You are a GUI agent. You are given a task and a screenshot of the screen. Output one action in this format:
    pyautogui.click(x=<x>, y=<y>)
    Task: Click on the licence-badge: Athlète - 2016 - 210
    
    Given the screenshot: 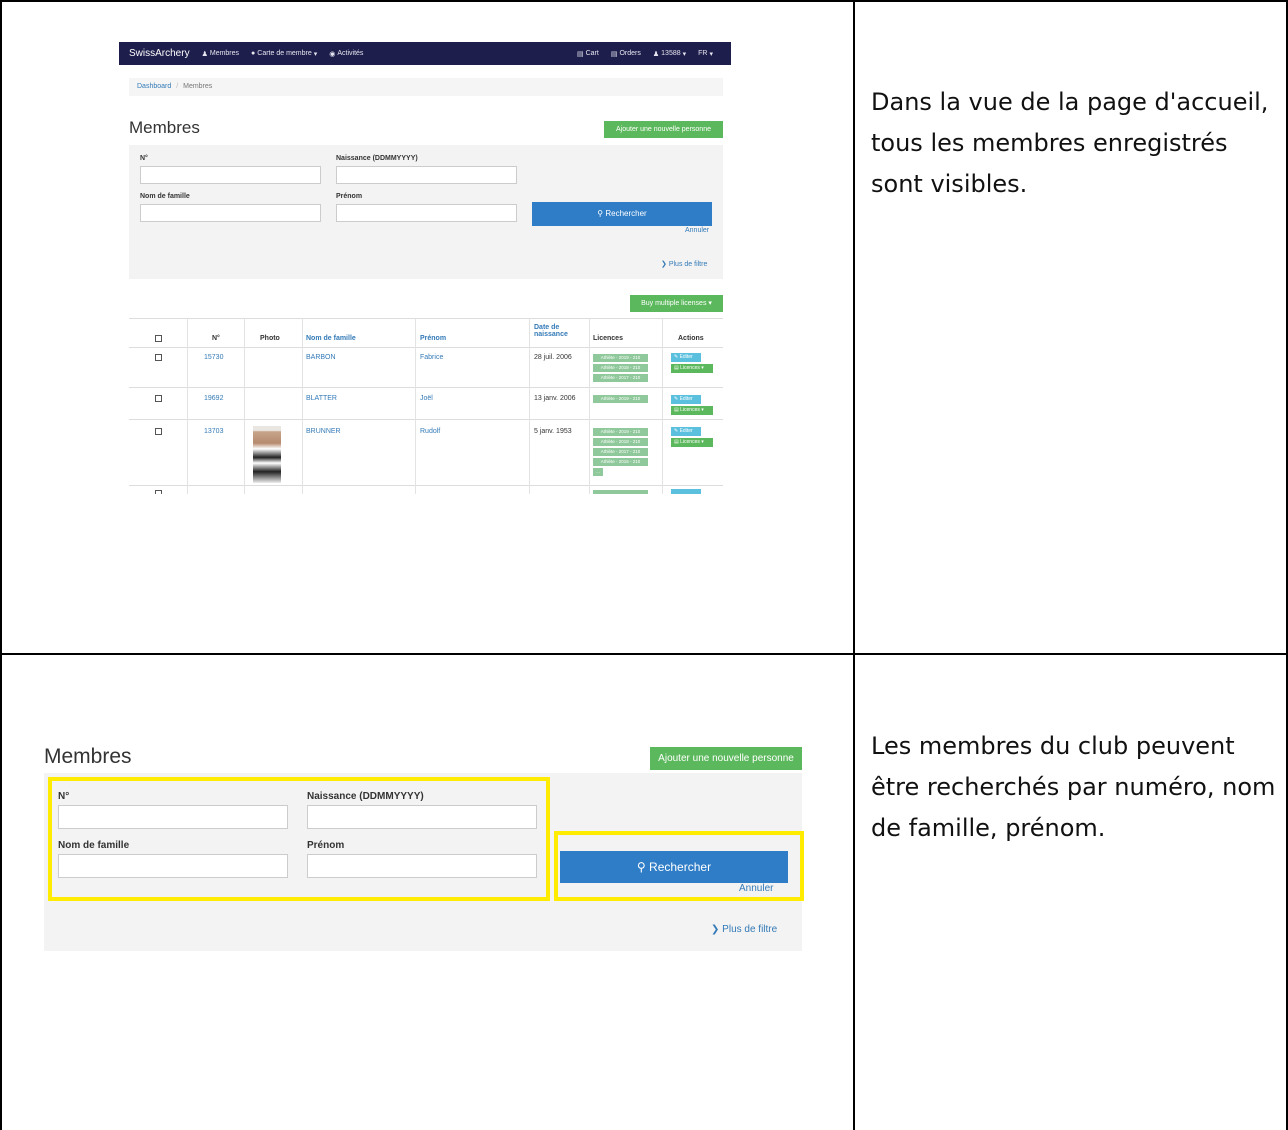 What is the action you would take?
    pyautogui.click(x=620, y=462)
    